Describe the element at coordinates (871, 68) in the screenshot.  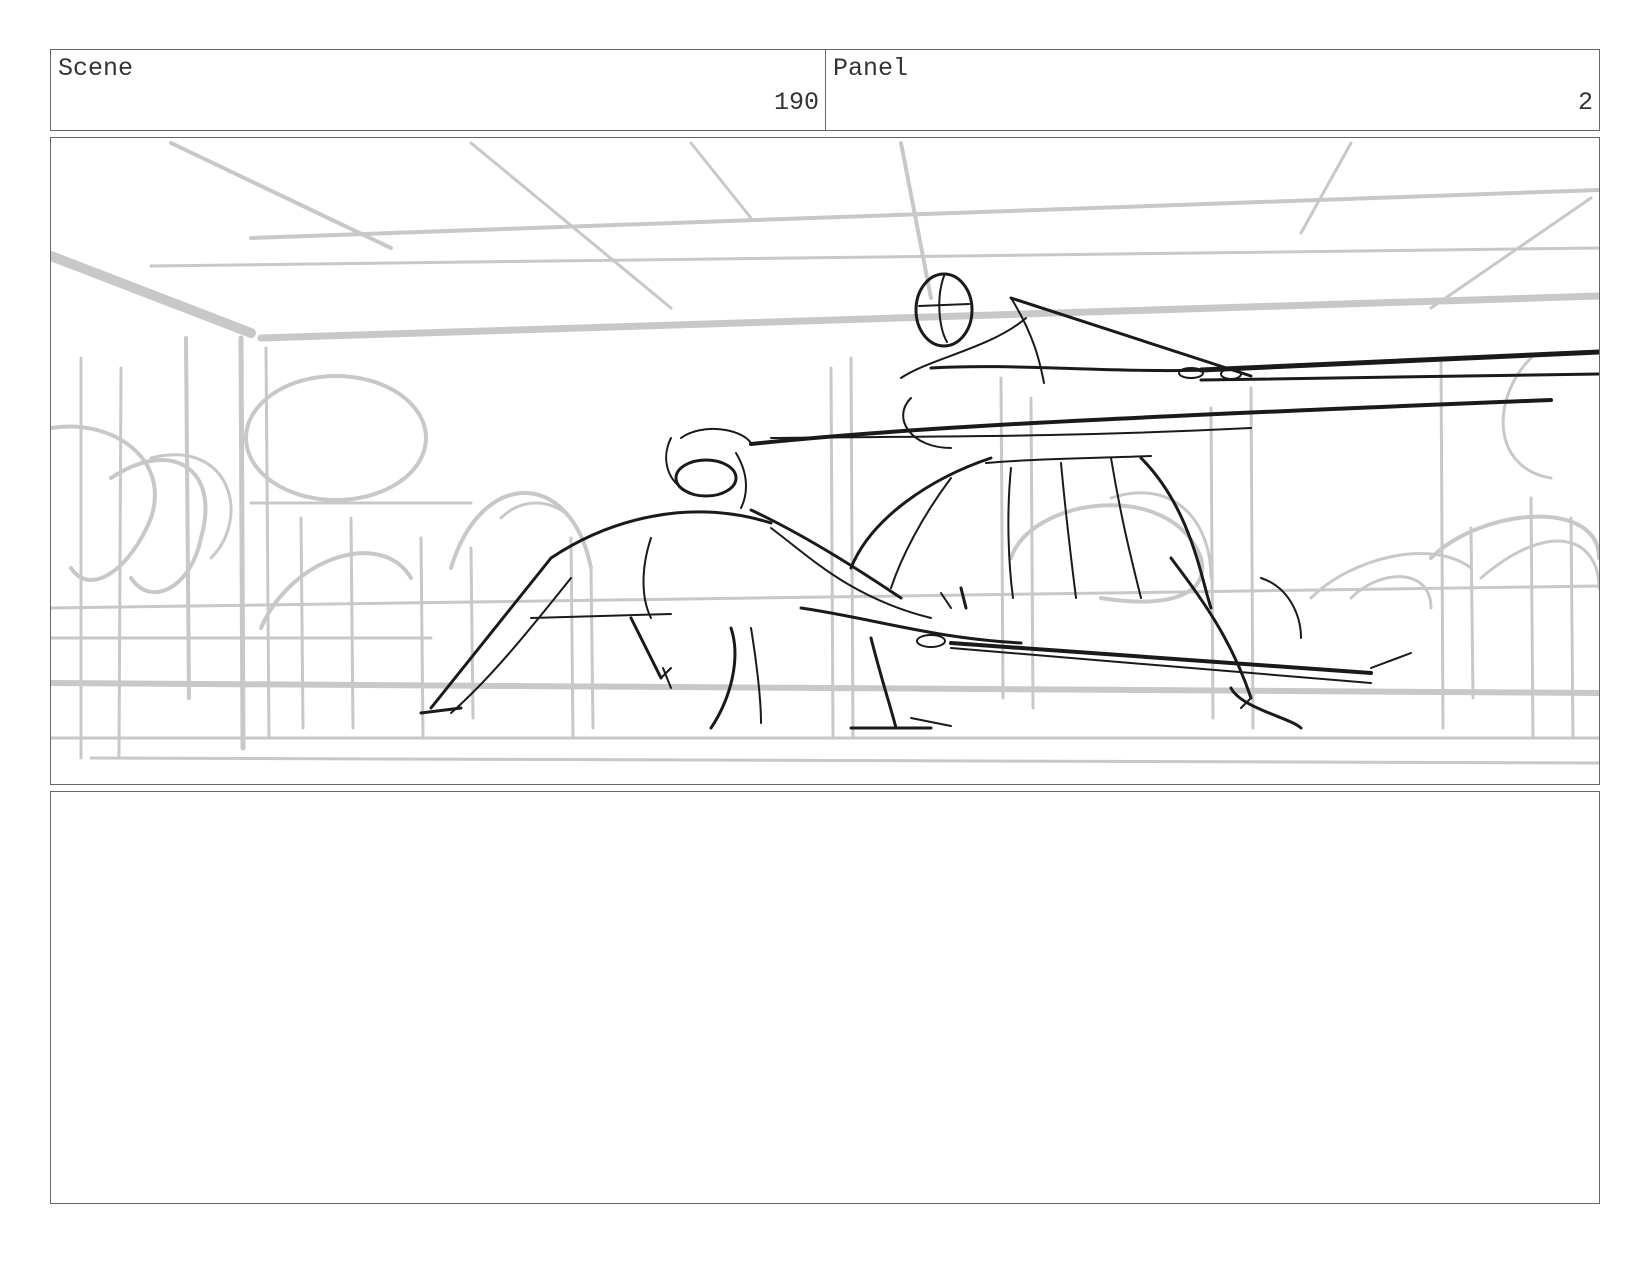
I see `panel-label: Panel` at that location.